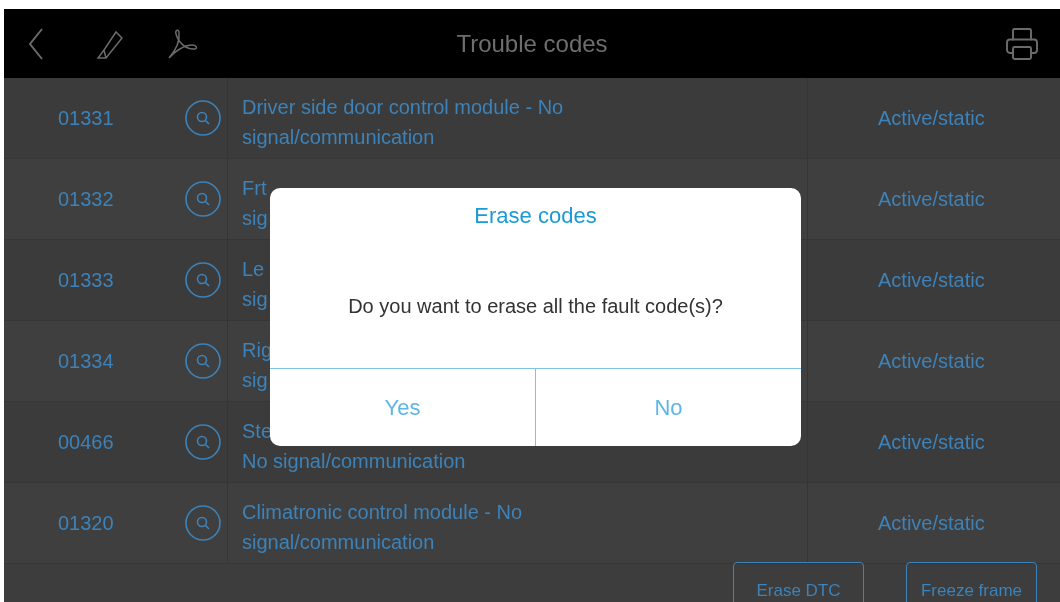 Image resolution: width=1060 pixels, height=602 pixels. Describe the element at coordinates (403, 122) in the screenshot. I see `description-text: Driver side door control module - No signal/communication` at that location.